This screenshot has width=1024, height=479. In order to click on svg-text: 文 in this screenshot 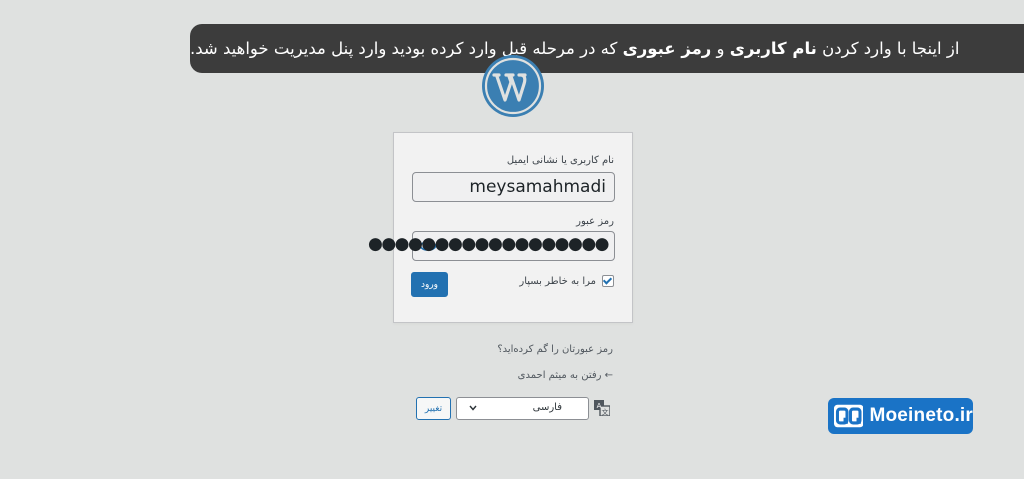, I will do `click(605, 412)`.